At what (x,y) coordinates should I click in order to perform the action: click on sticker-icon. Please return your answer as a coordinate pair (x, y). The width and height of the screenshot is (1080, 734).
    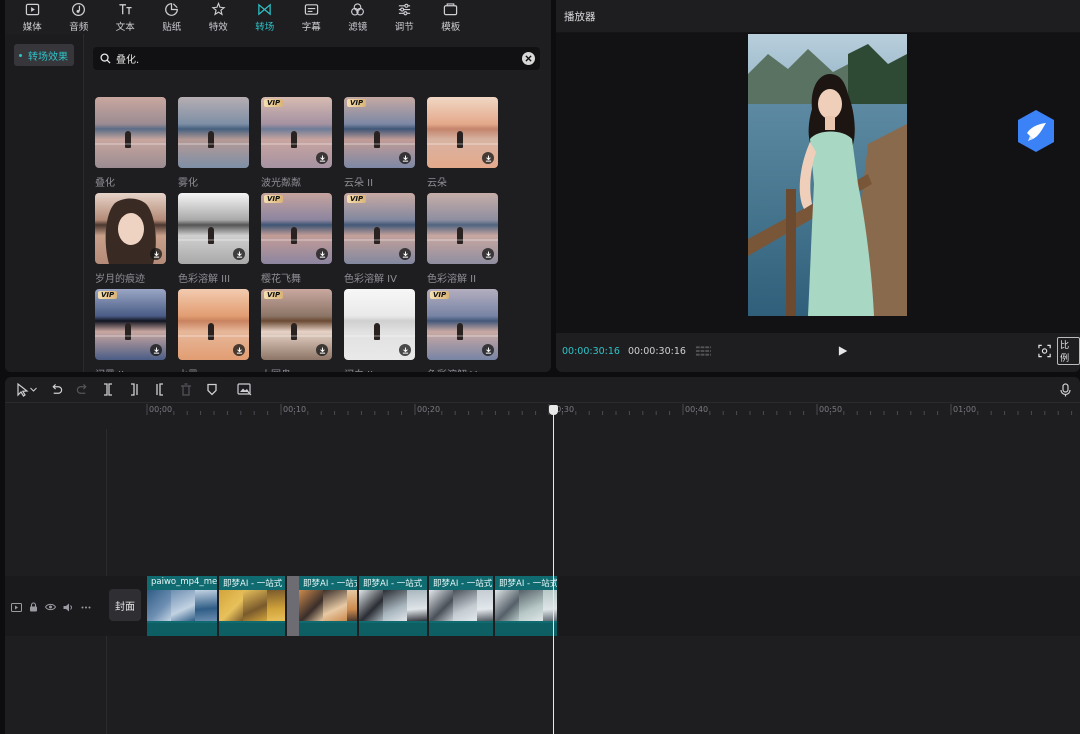
    Looking at the image, I should click on (172, 9).